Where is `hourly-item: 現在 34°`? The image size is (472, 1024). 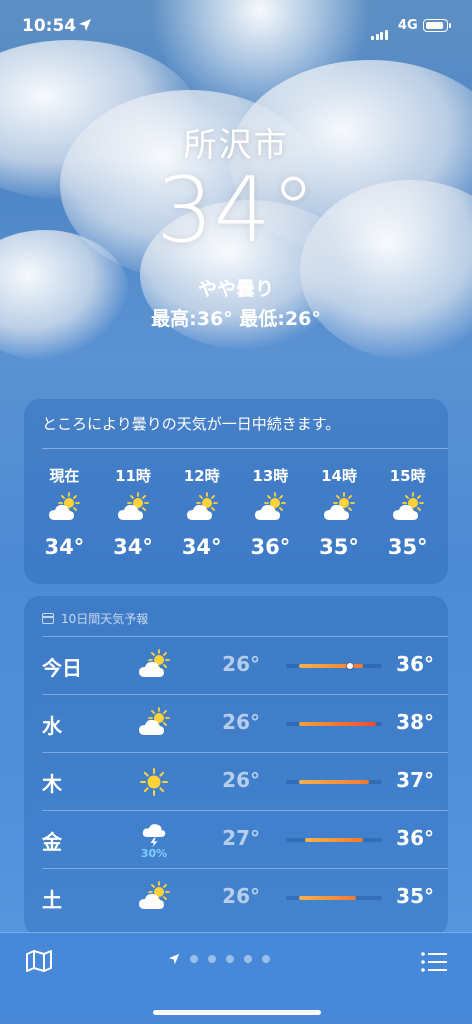
hourly-item: 現在 34° is located at coordinates (64, 512).